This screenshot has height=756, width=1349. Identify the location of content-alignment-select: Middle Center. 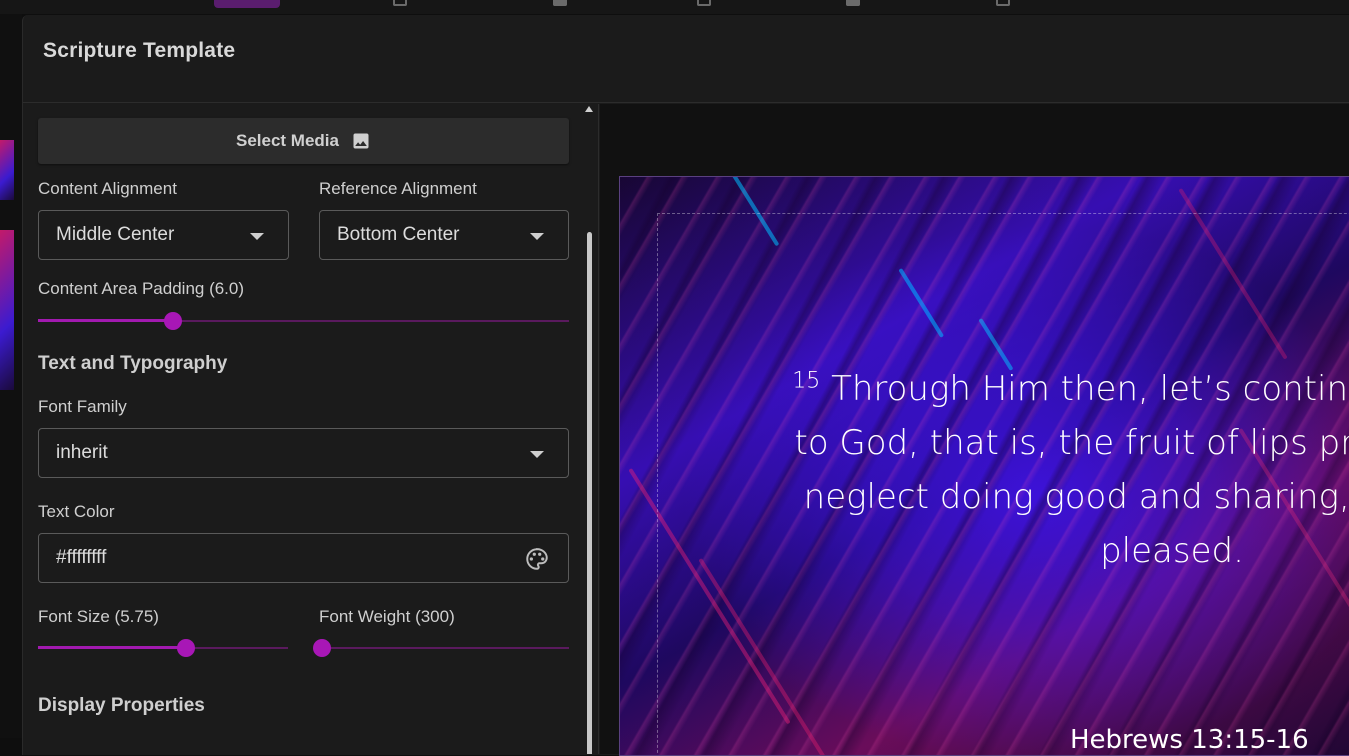
(163, 235).